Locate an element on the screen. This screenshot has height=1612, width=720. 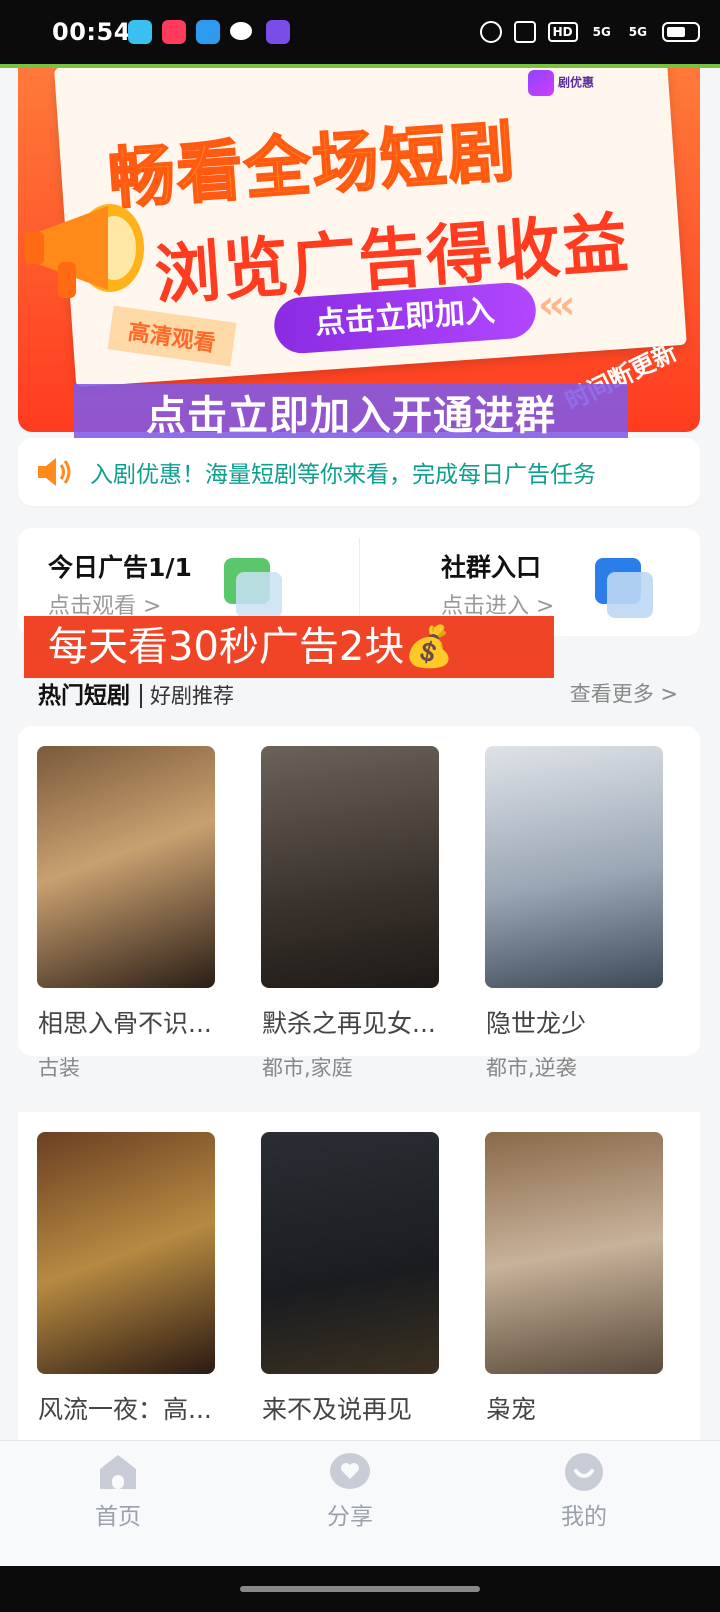
drama-tags: 古装 is located at coordinates (59, 1068).